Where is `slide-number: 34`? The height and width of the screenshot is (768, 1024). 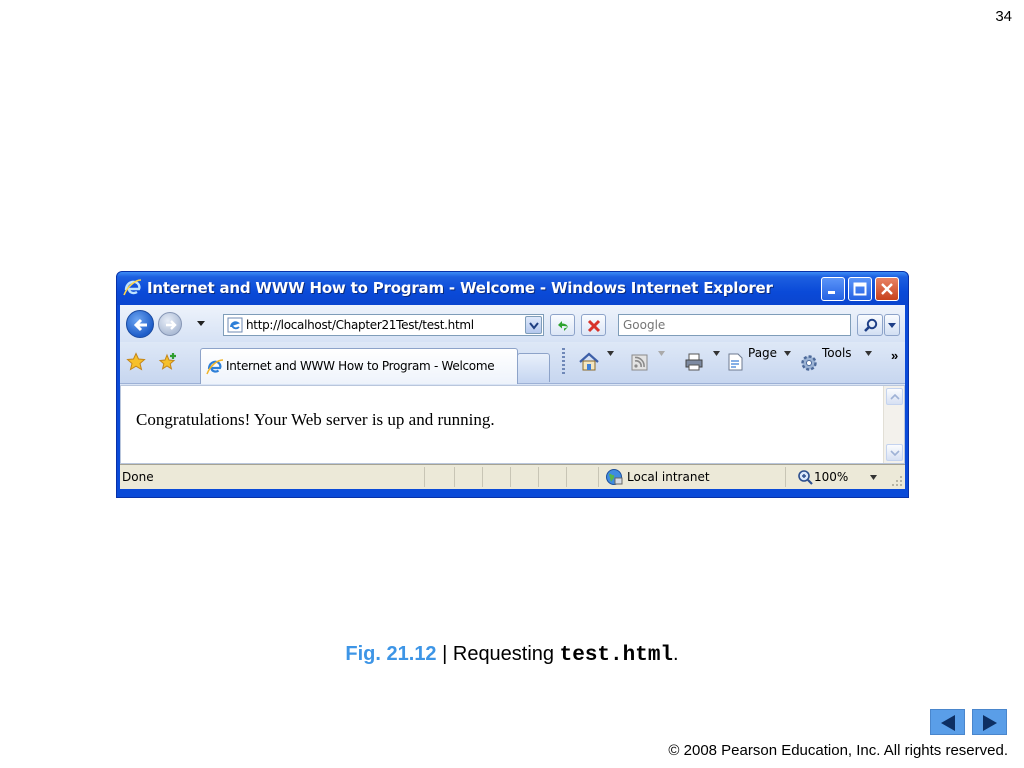
slide-number: 34 is located at coordinates (1003, 16).